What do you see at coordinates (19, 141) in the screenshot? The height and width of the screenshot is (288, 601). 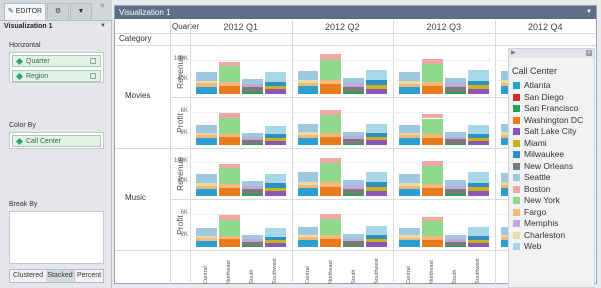 I see `dimension-icon` at bounding box center [19, 141].